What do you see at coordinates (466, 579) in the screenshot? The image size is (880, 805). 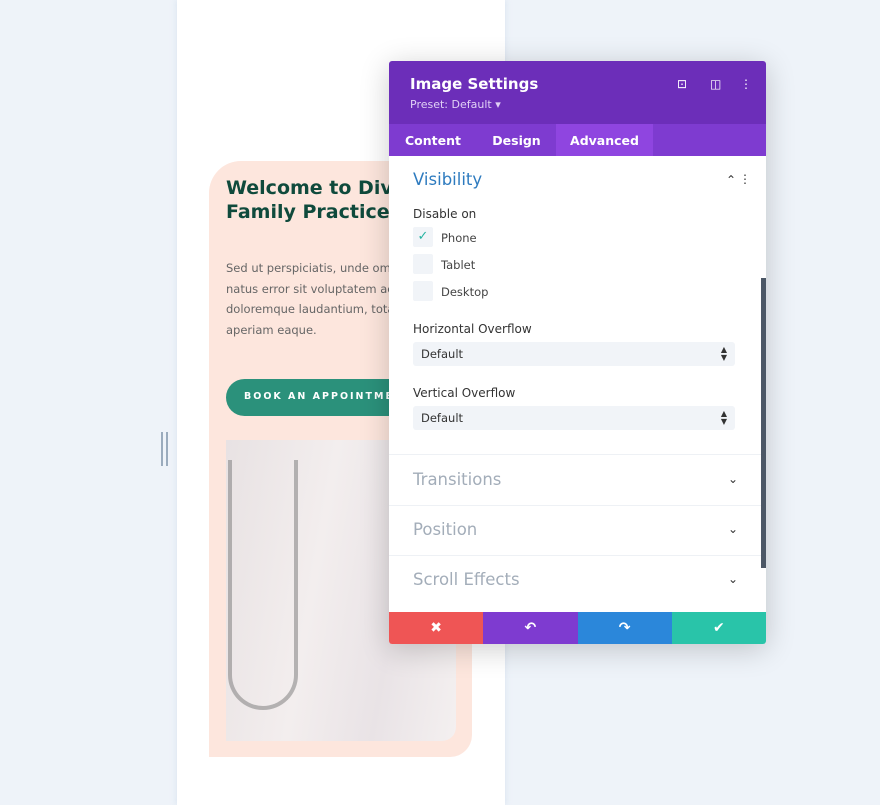 I see `scroll-effects-section: Scroll Effects` at bounding box center [466, 579].